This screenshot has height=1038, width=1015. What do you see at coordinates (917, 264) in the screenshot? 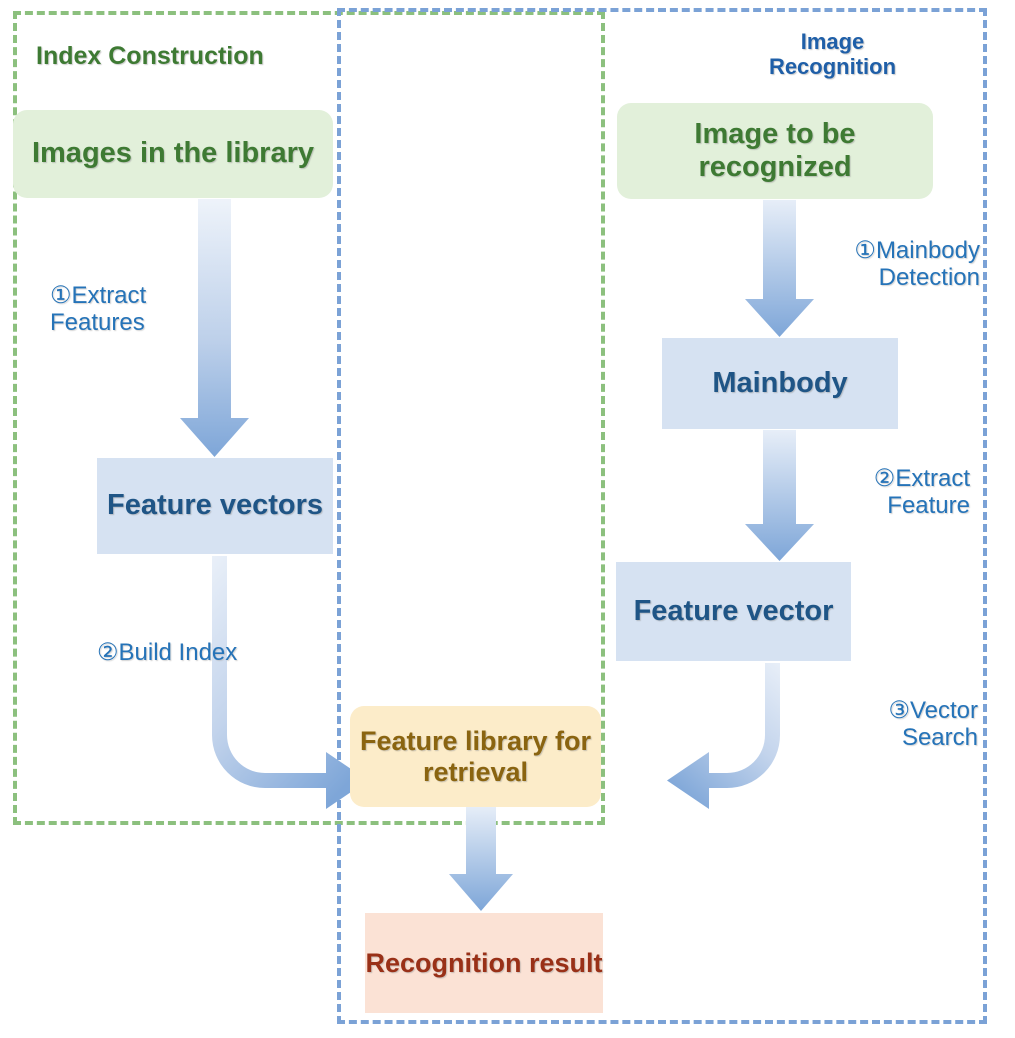
I see `edge-label-mainbody-detection: ①Mainbody Detection` at bounding box center [917, 264].